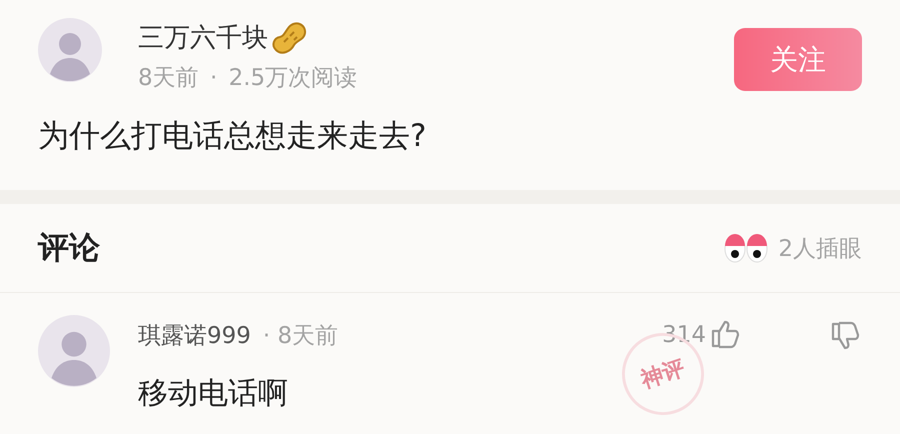 This screenshot has height=434, width=900. I want to click on post-title: 为什么打电话总想走来走去?, so click(233, 136).